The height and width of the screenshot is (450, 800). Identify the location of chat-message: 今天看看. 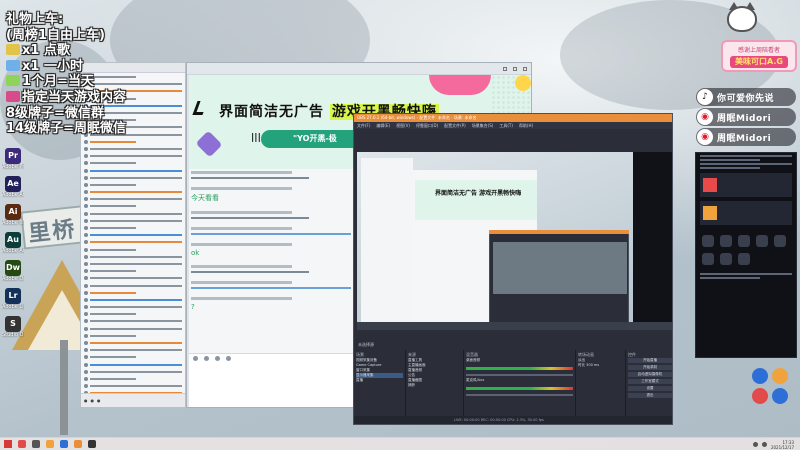
(275, 195).